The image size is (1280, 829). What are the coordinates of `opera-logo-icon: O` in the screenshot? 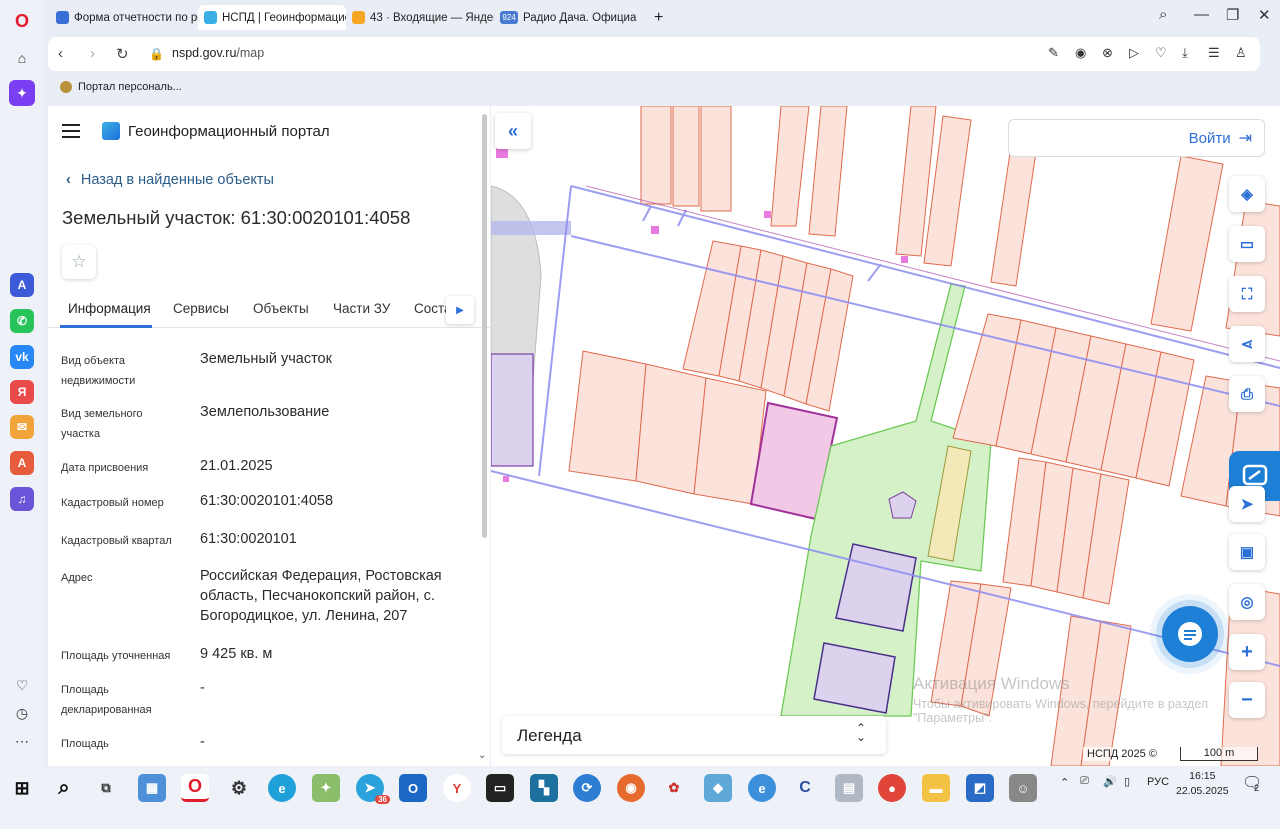 It's located at (22, 21).